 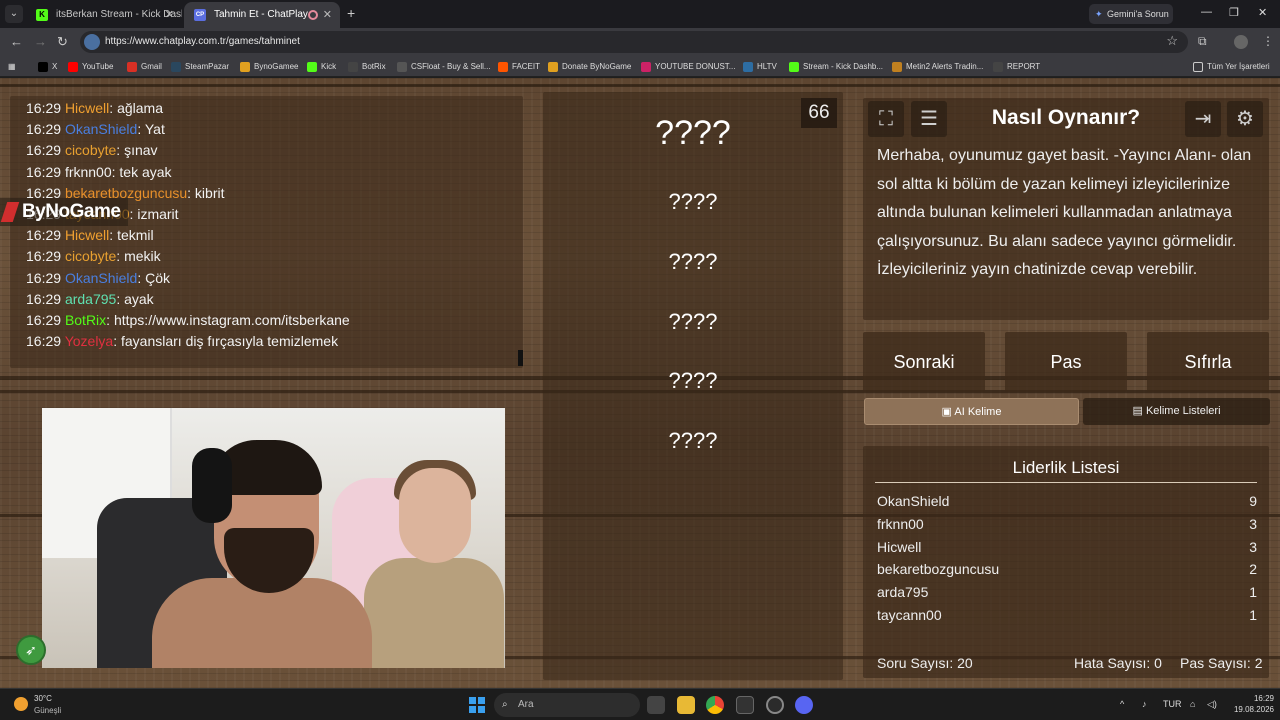 What do you see at coordinates (209, 192) in the screenshot?
I see `chat-text: kibrit` at bounding box center [209, 192].